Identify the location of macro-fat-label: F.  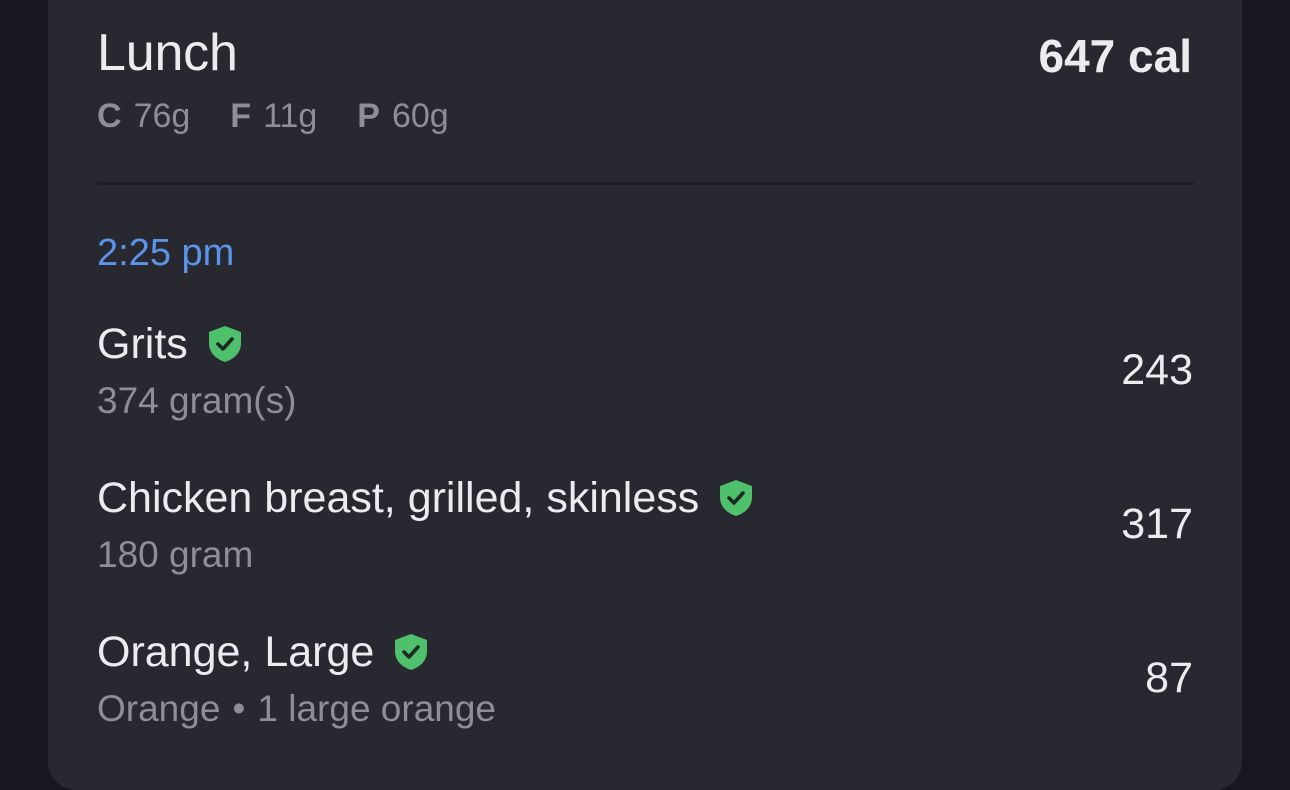
(241, 116).